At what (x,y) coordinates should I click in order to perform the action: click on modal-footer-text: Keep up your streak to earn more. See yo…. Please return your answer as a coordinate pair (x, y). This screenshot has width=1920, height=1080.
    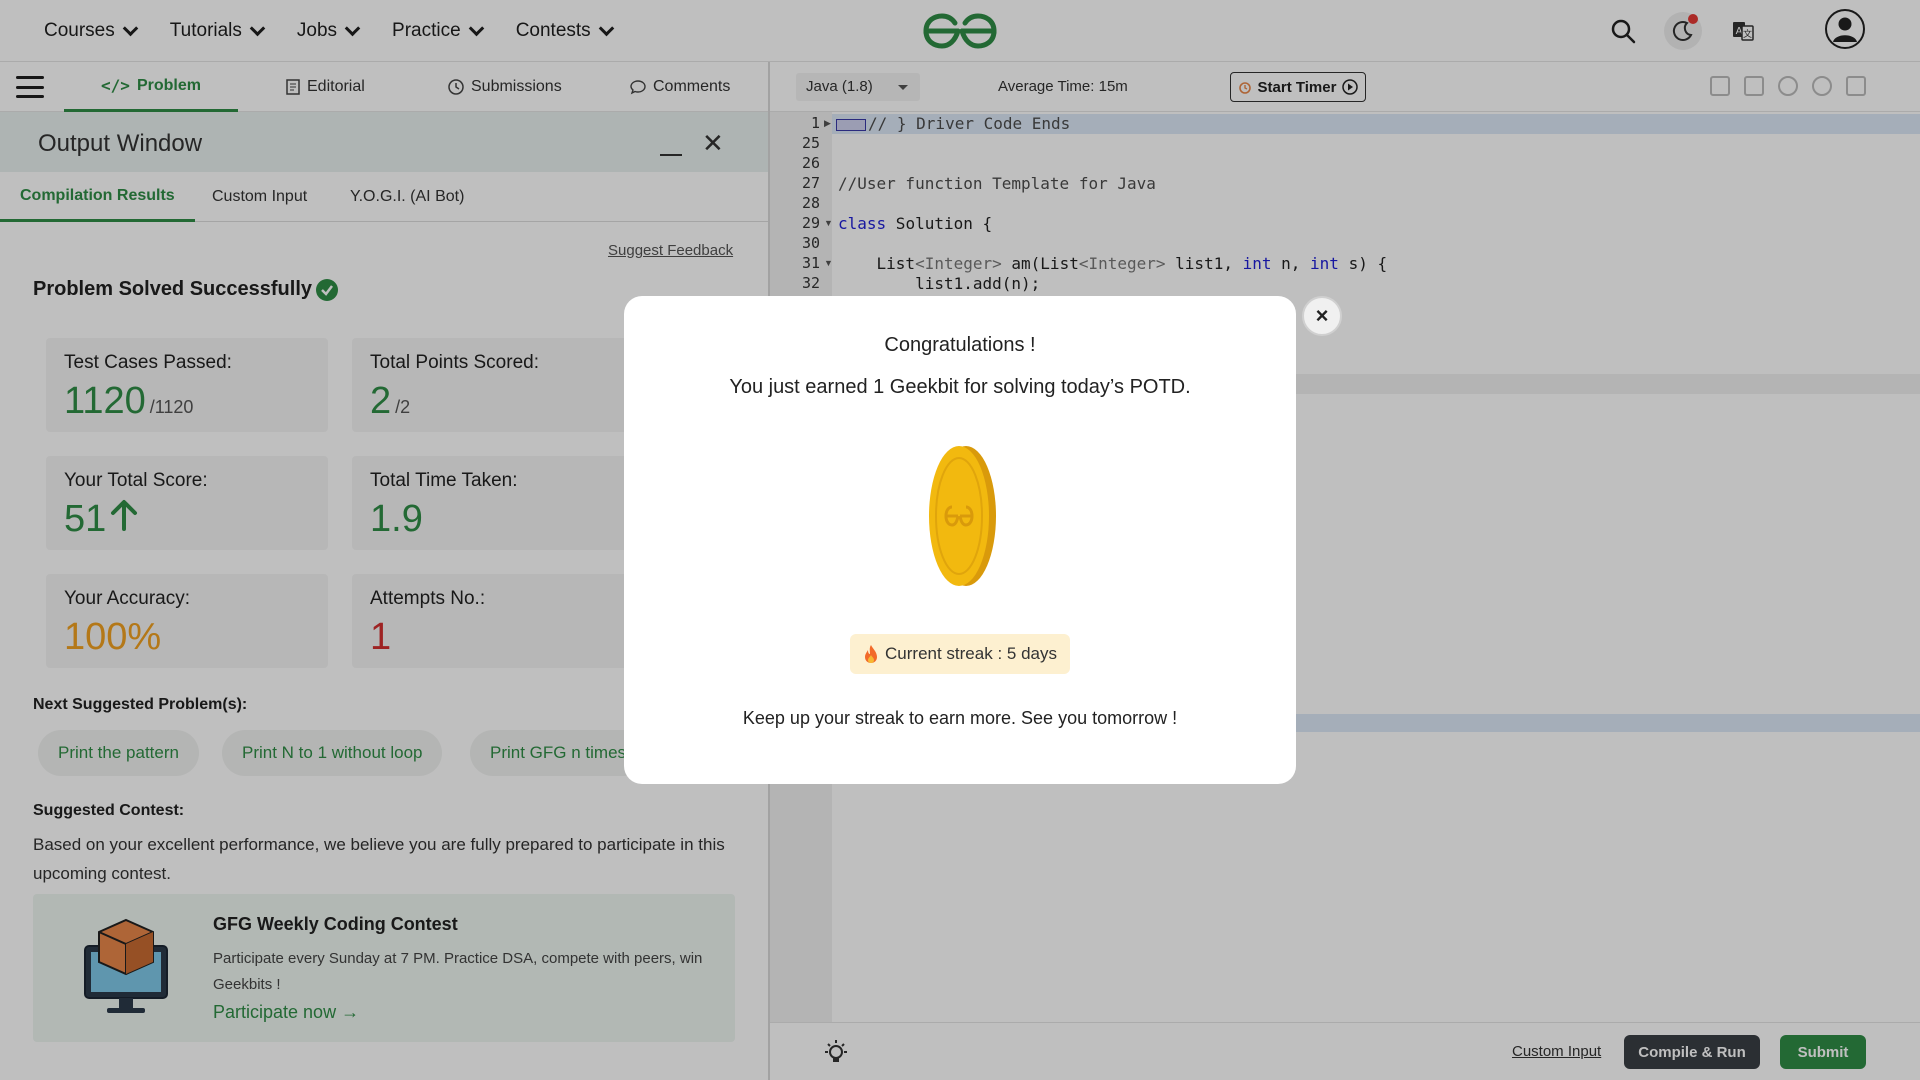
    Looking at the image, I should click on (960, 718).